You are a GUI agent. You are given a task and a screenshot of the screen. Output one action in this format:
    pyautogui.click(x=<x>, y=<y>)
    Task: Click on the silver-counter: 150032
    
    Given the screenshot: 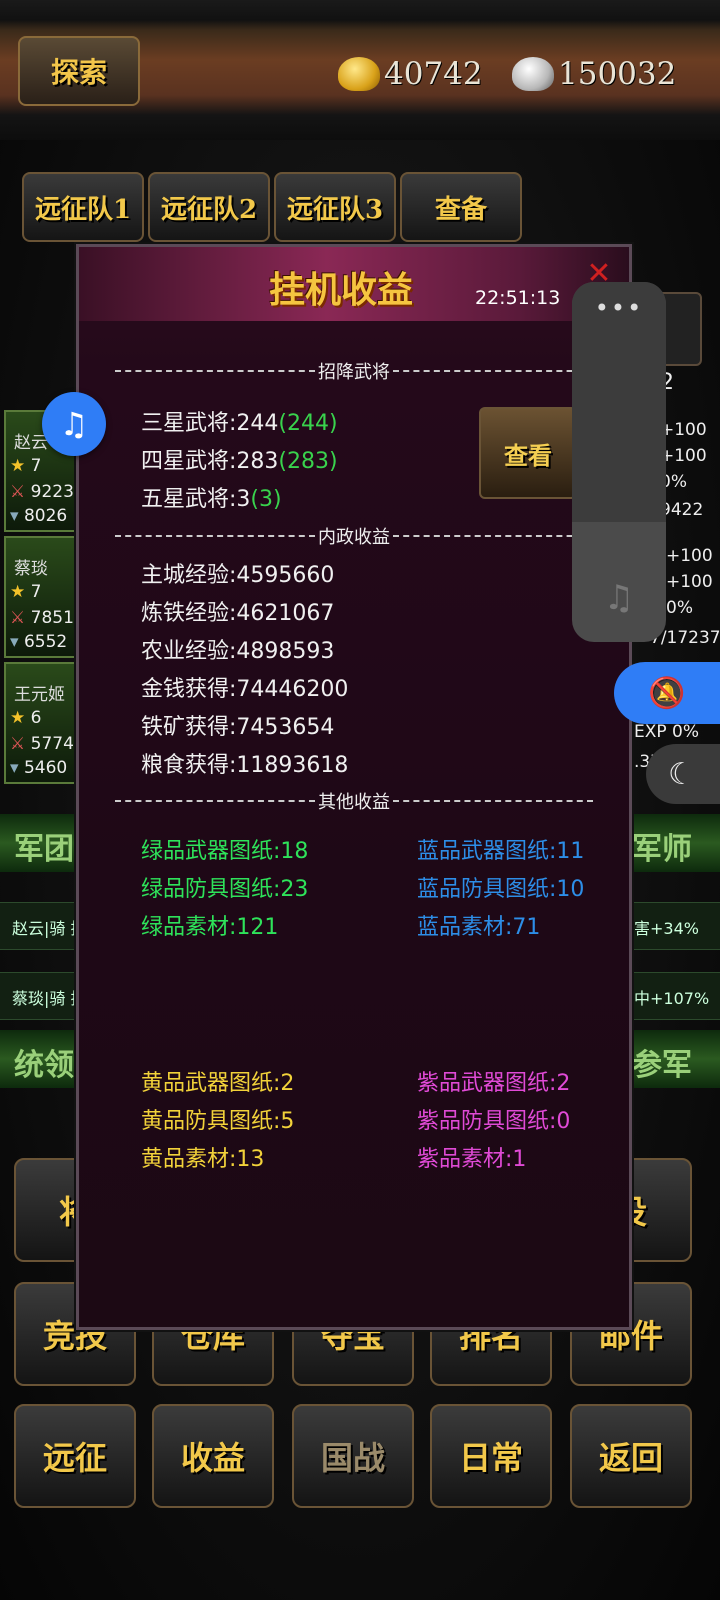 What is the action you would take?
    pyautogui.click(x=594, y=74)
    